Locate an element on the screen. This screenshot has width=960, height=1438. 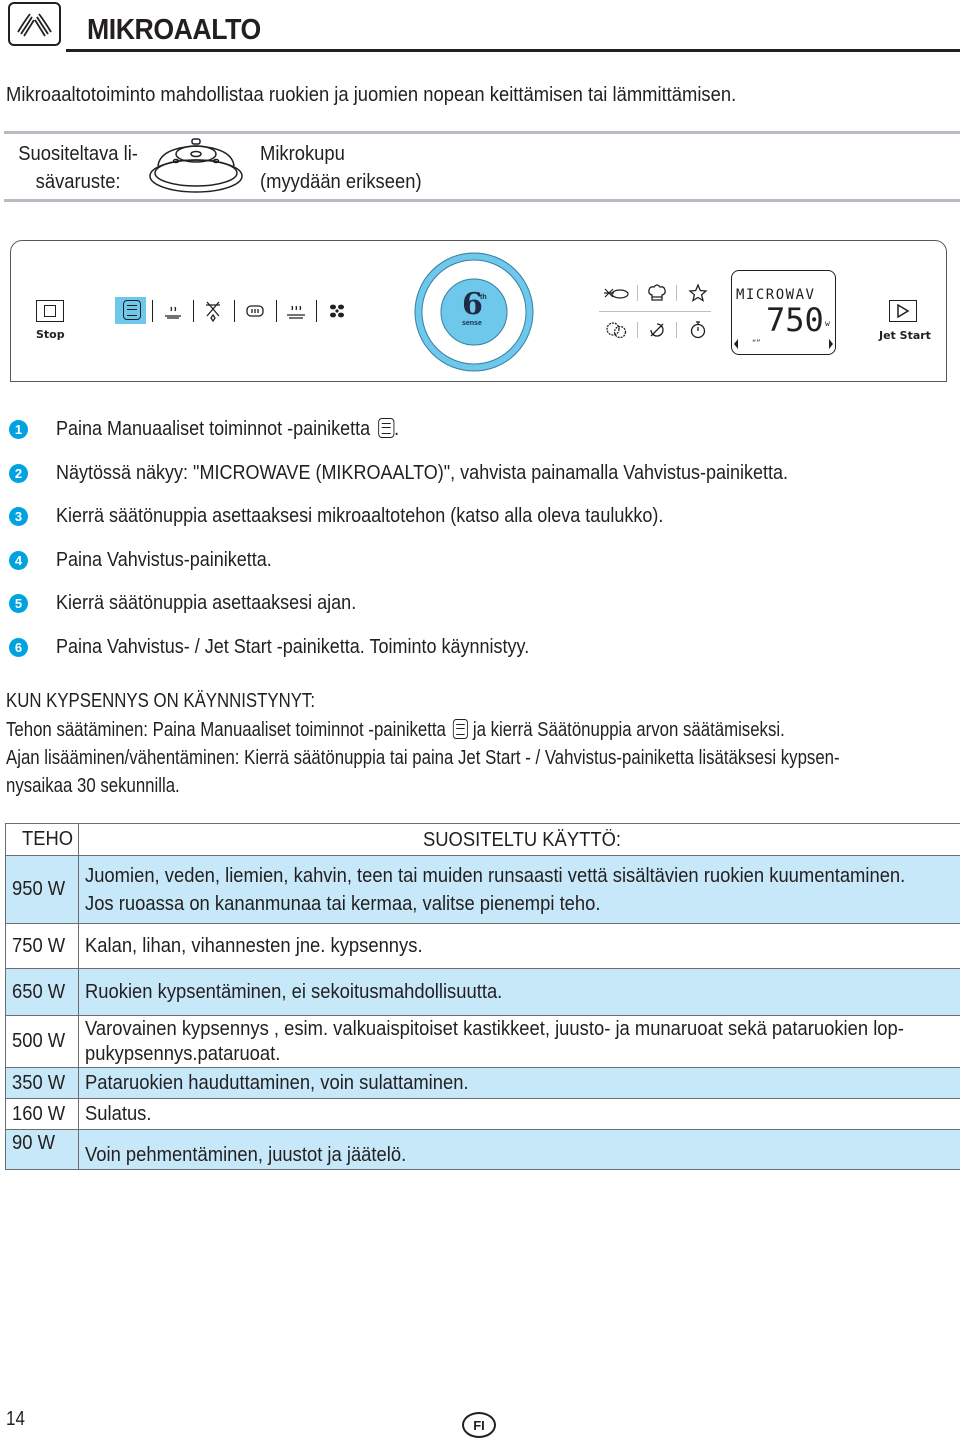
title-underline is located at coordinates (513, 50).